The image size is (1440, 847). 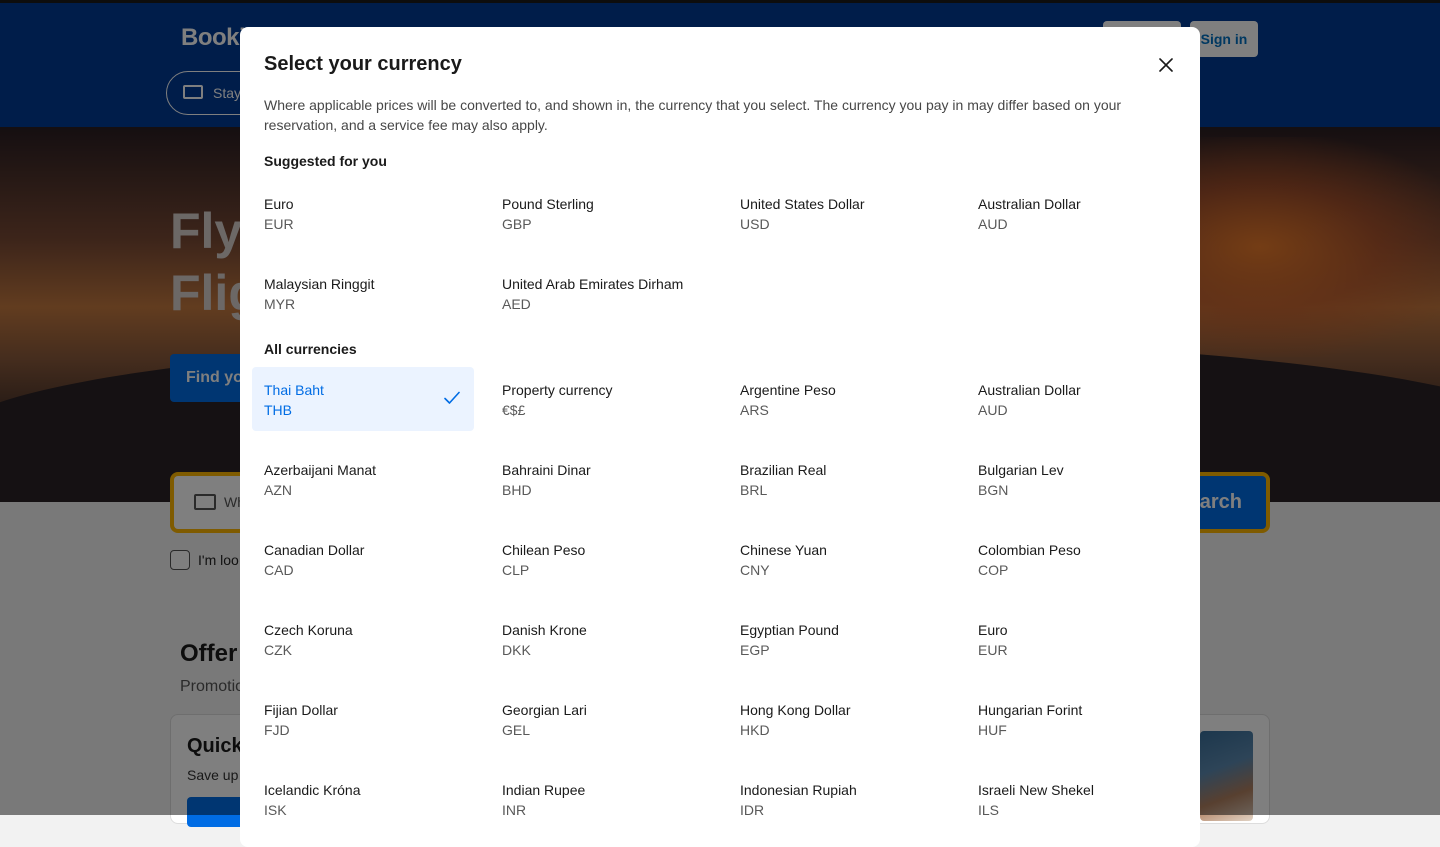 What do you see at coordinates (593, 284) in the screenshot?
I see `currency-name: United Arab Emirates Dirham` at bounding box center [593, 284].